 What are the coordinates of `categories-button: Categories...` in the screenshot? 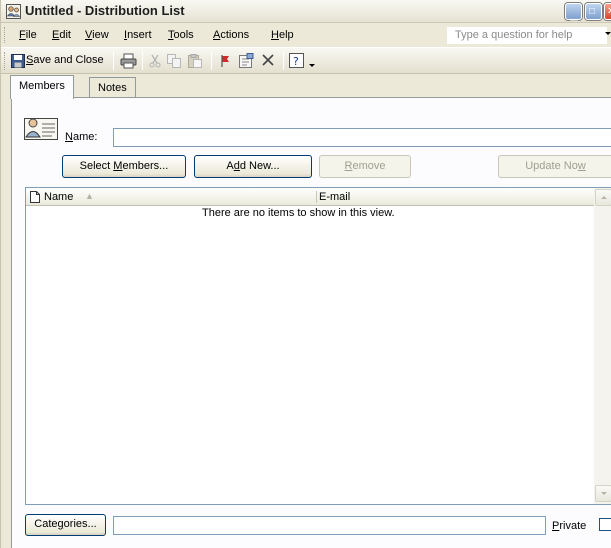 It's located at (65, 525).